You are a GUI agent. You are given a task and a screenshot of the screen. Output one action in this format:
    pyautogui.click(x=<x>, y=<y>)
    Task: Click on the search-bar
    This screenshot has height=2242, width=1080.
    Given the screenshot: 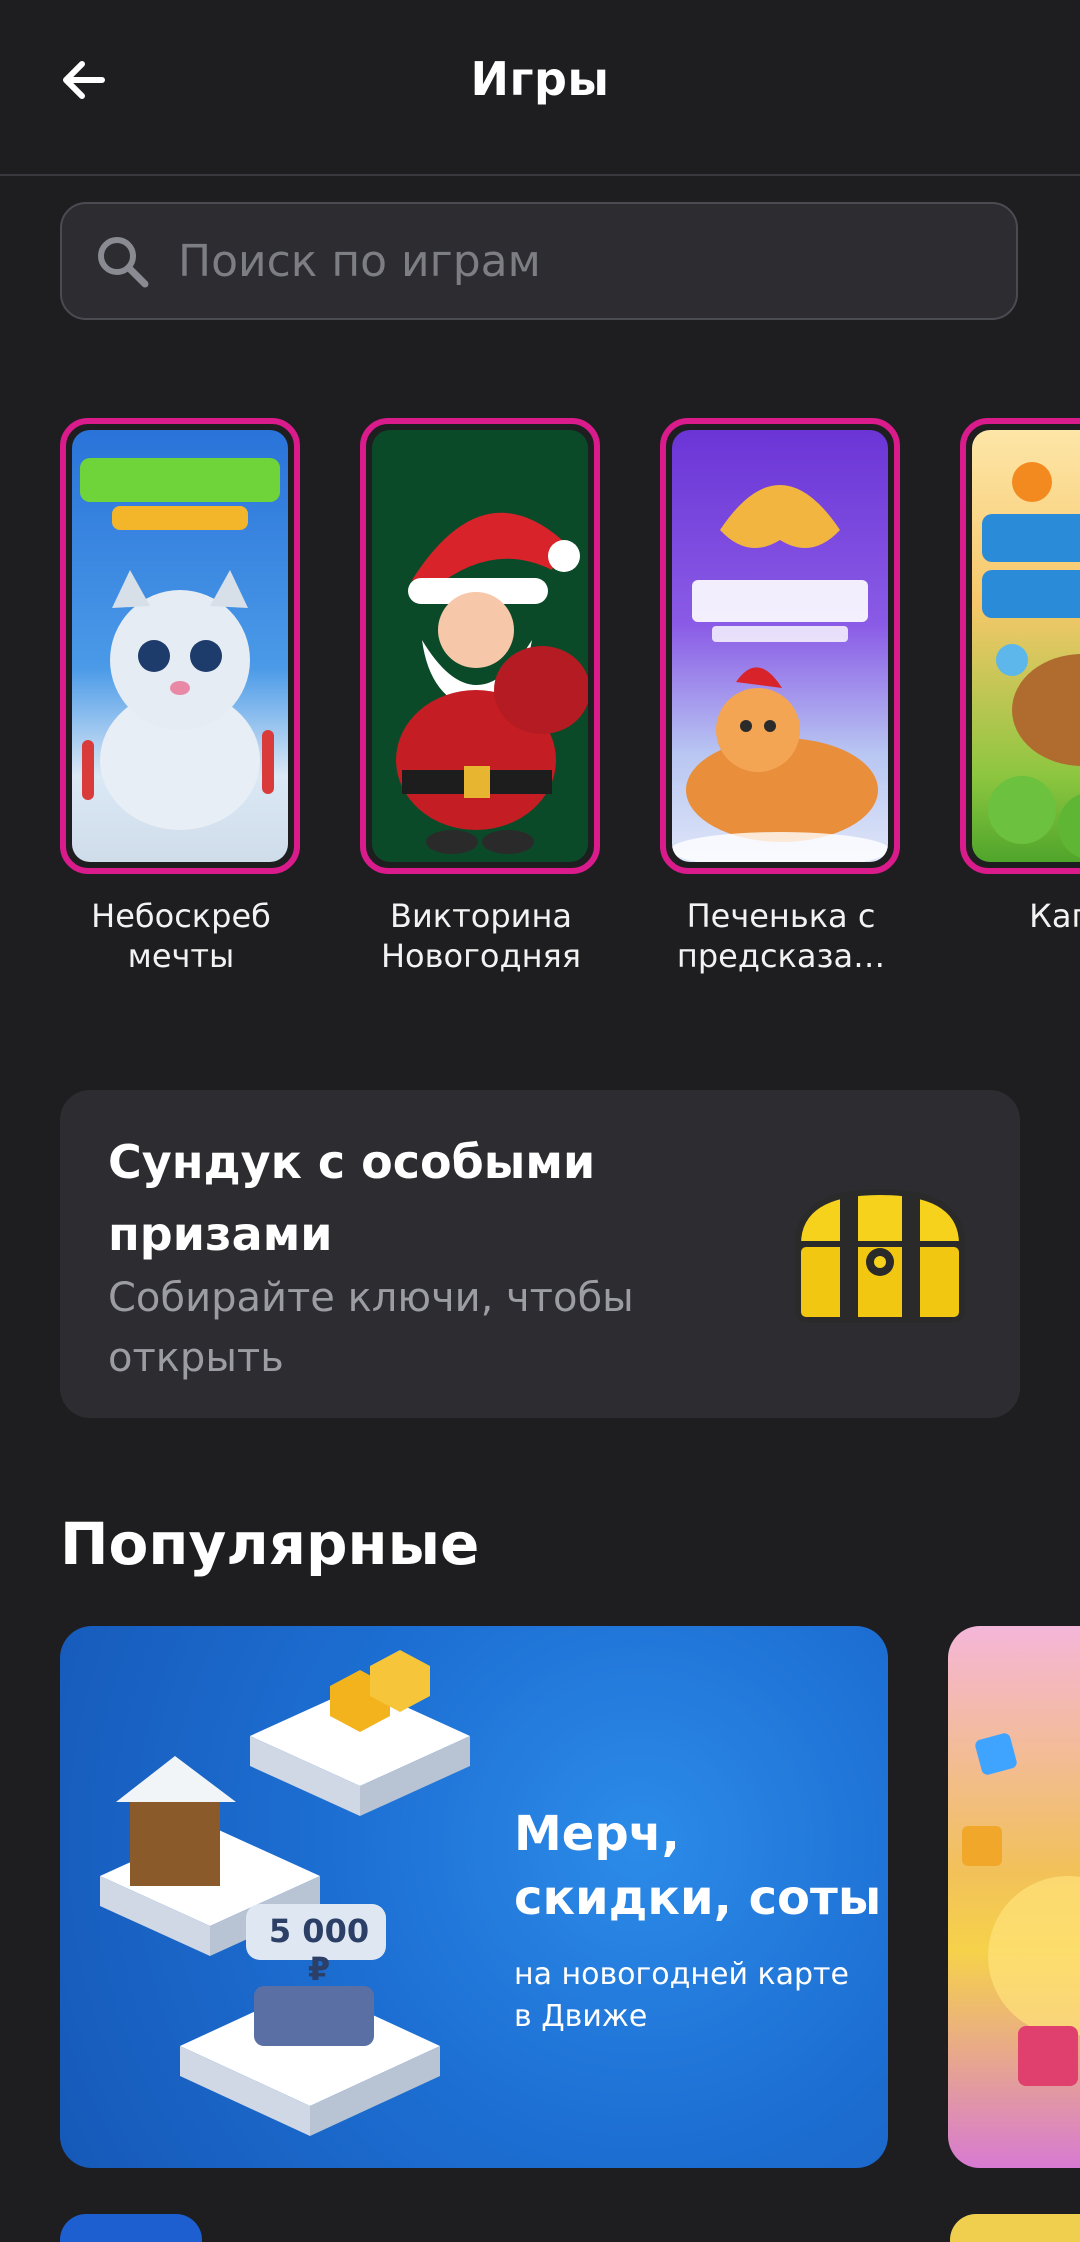 What is the action you would take?
    pyautogui.click(x=539, y=261)
    